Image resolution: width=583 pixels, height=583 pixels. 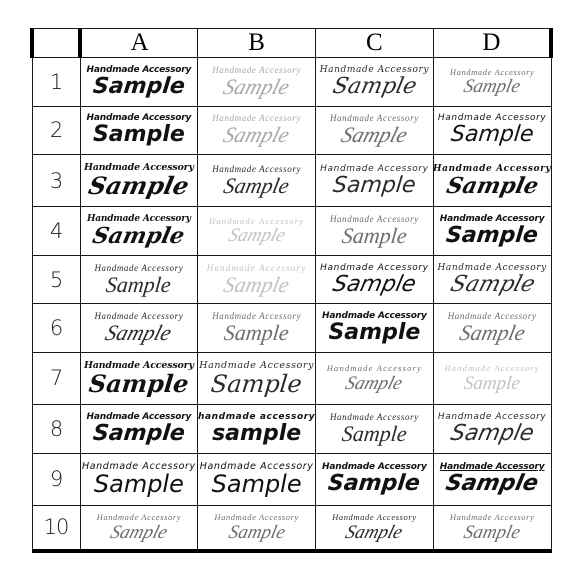 I want to click on font-sample-cell-D6: Handmade Accessory Sample, so click(x=492, y=328).